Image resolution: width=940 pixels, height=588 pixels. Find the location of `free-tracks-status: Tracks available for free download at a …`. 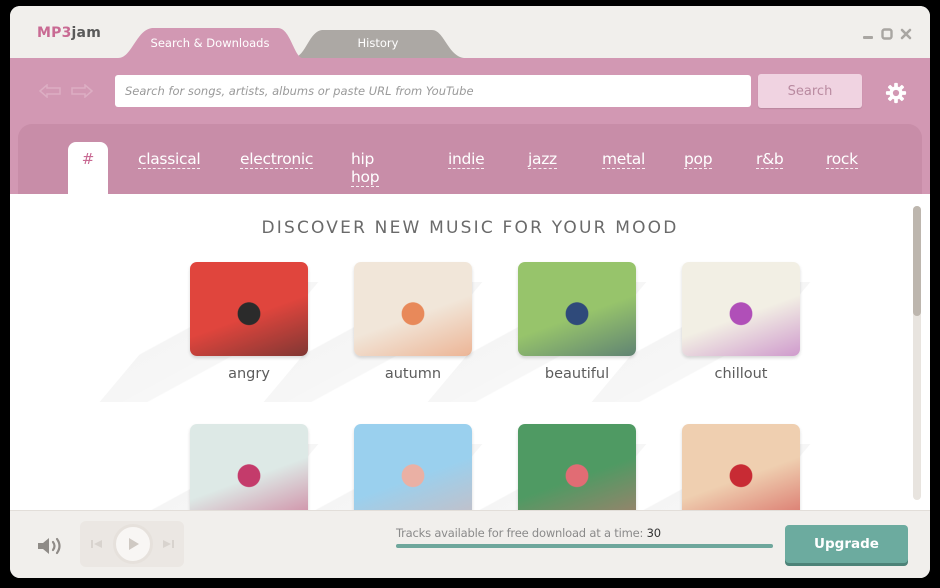

free-tracks-status: Tracks available for free download at a … is located at coordinates (528, 533).